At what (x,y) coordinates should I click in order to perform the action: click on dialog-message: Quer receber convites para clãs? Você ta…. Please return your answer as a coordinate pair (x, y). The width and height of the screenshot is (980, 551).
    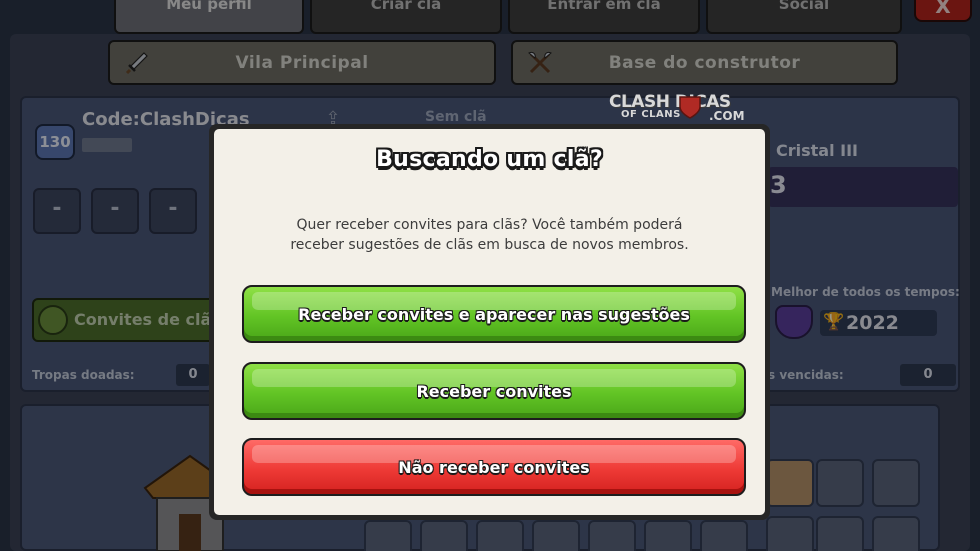
    Looking at the image, I should click on (489, 235).